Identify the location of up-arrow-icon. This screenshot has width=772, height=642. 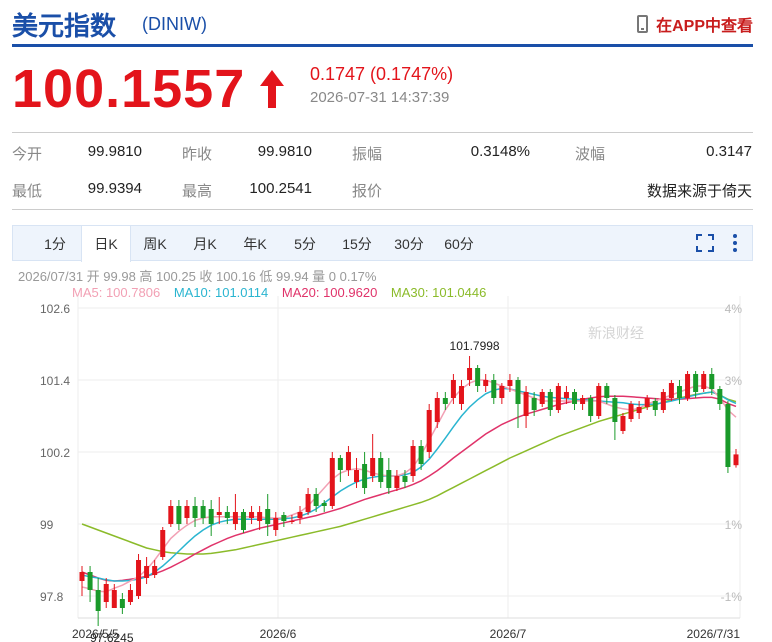
(272, 89).